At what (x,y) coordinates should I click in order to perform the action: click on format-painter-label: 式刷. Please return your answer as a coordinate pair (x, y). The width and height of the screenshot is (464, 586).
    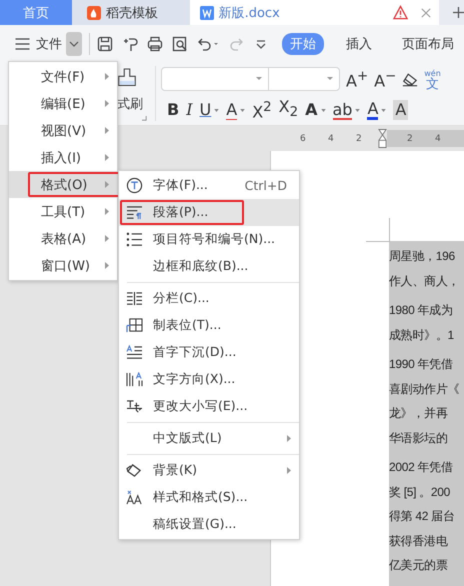
    Looking at the image, I should click on (130, 104).